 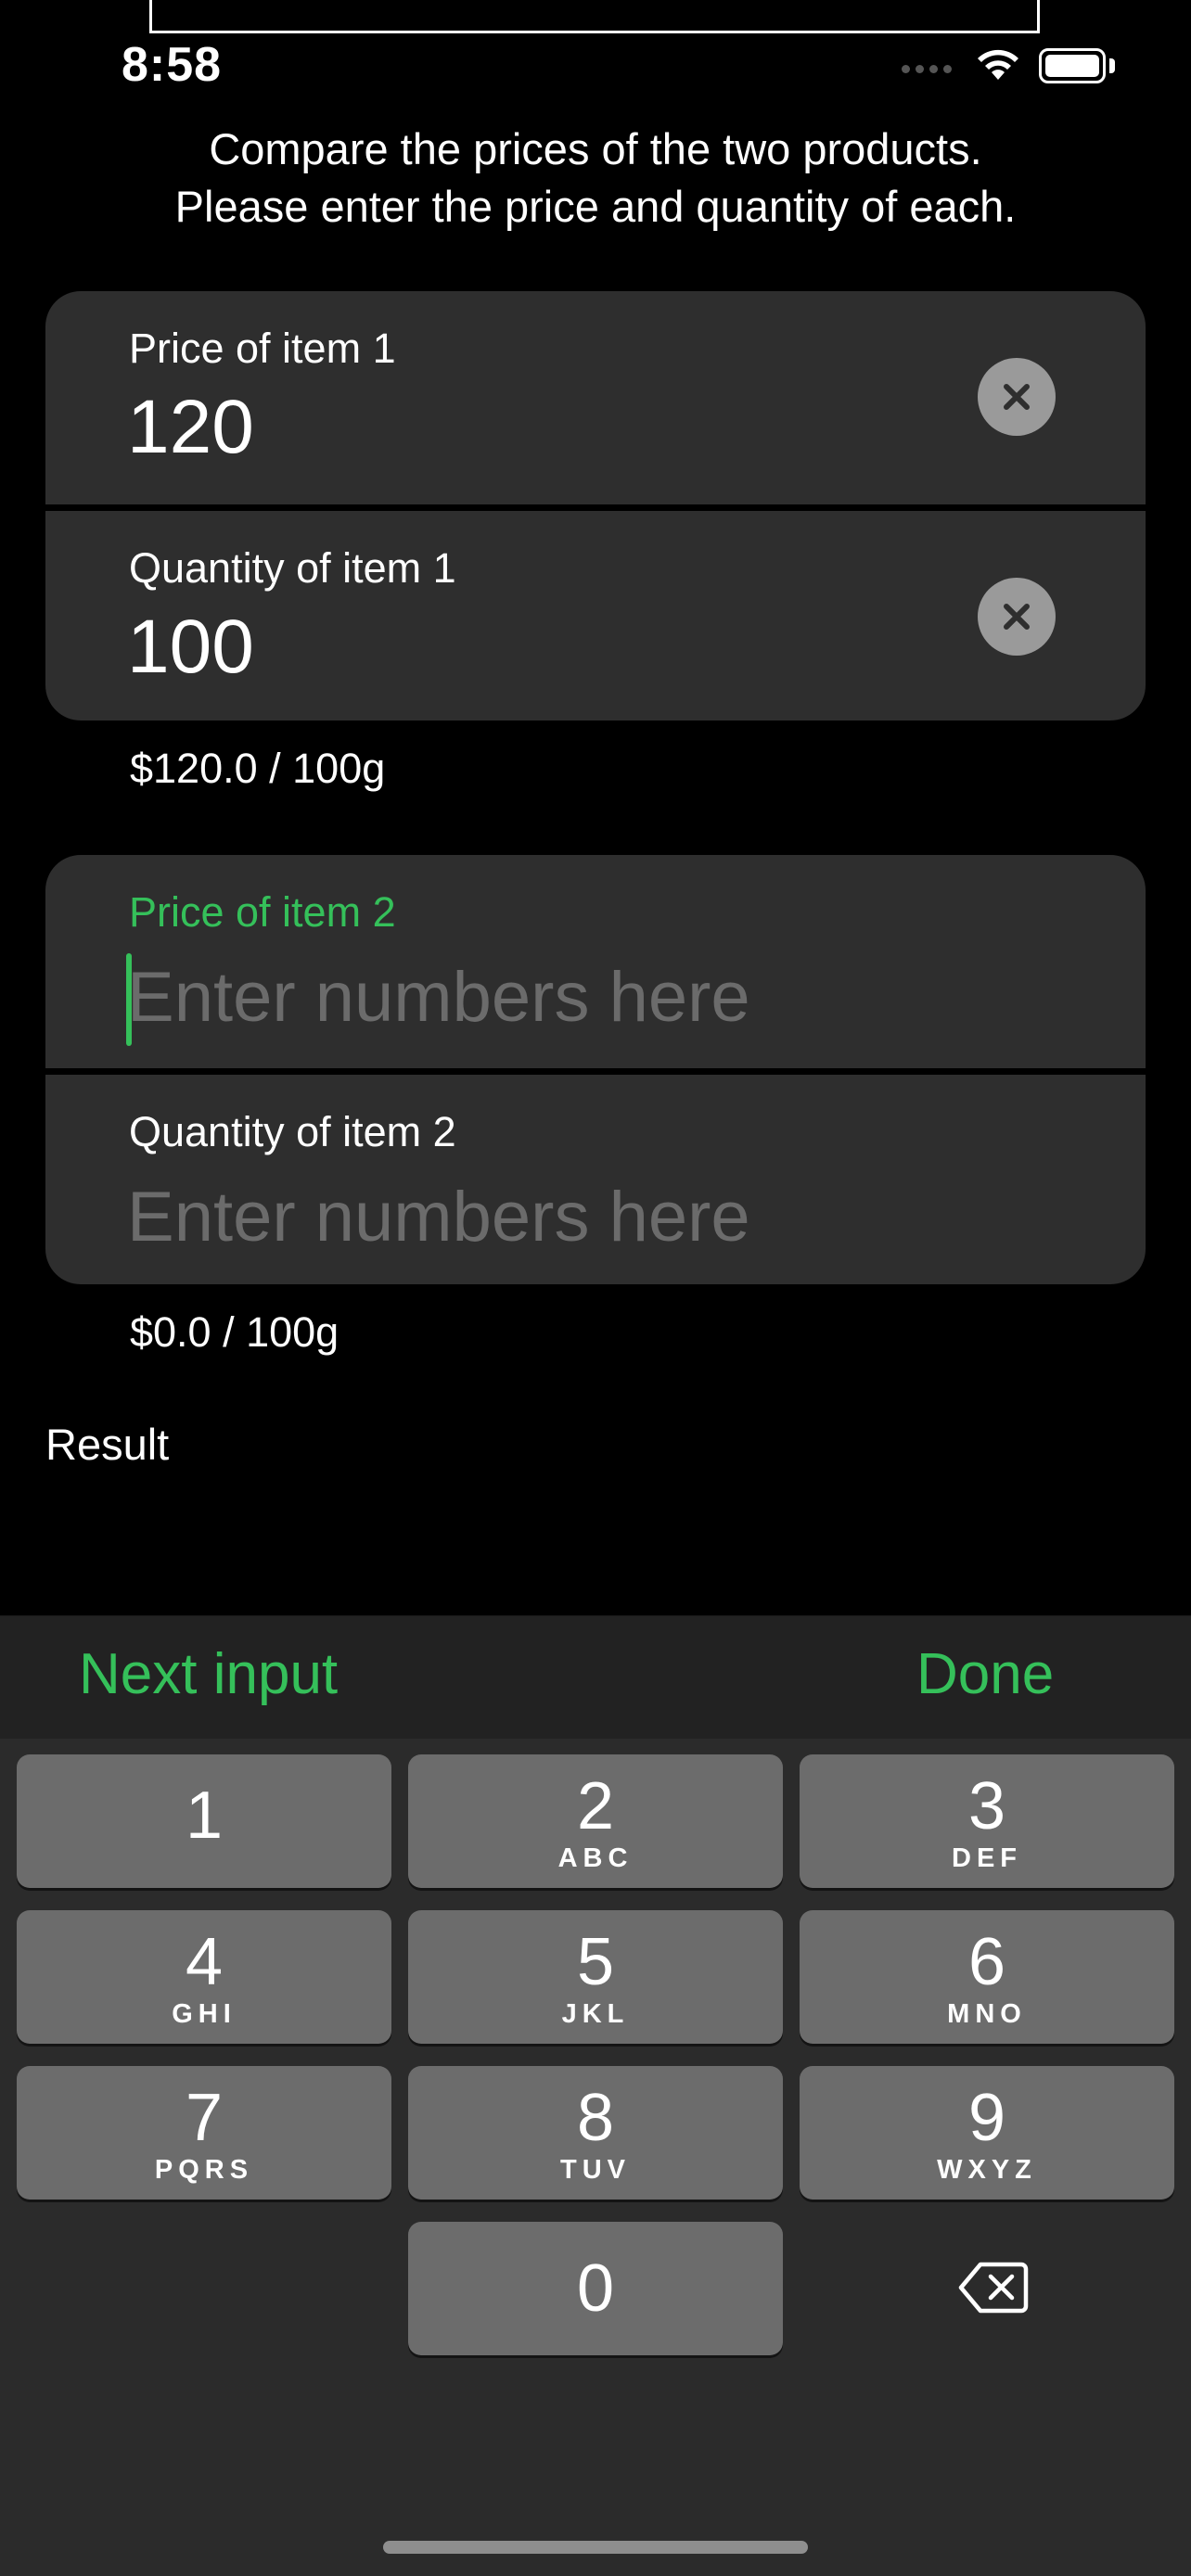 I want to click on item1-unit-price: $120.0 / 100g, so click(x=258, y=769).